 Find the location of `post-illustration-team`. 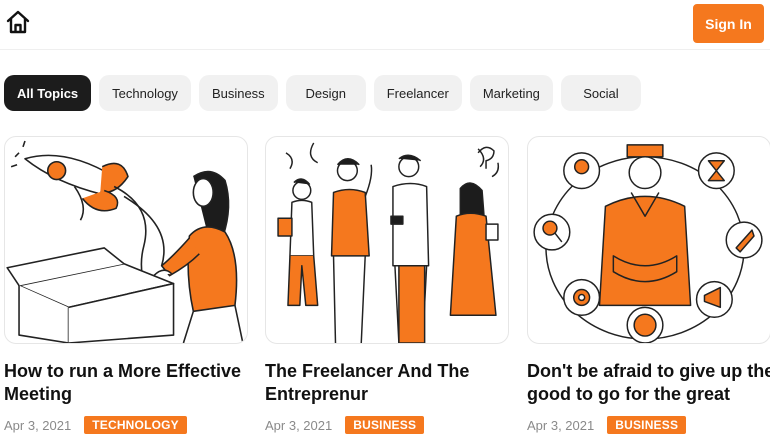

post-illustration-team is located at coordinates (387, 240).